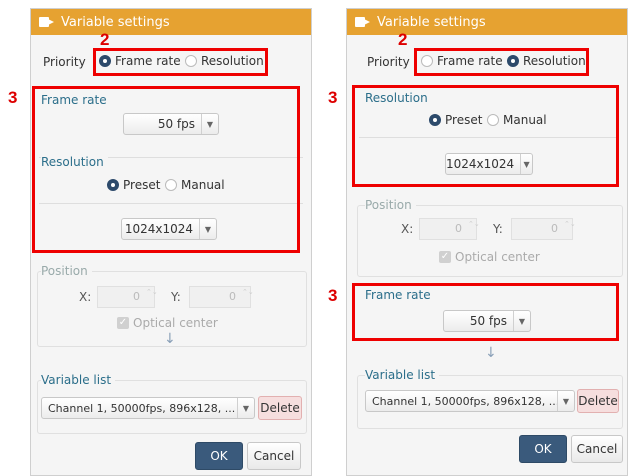 Image resolution: width=630 pixels, height=476 pixels. Describe the element at coordinates (501, 62) in the screenshot. I see `highlight-priority-right` at that location.